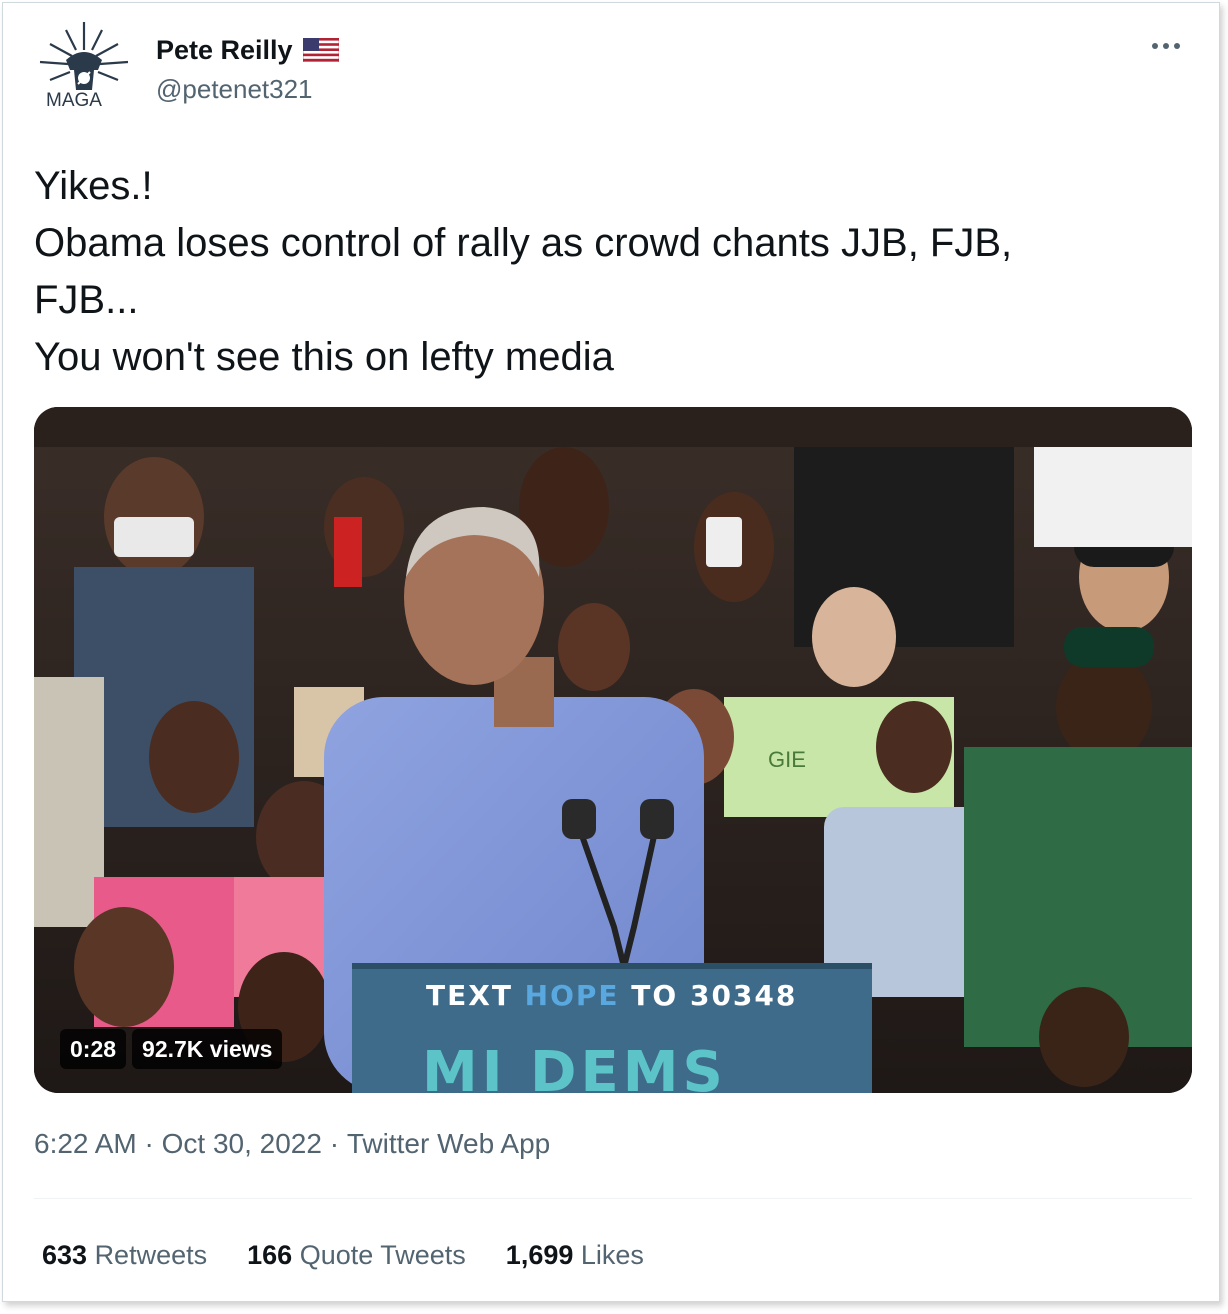 The image size is (1228, 1314). What do you see at coordinates (234, 89) in the screenshot?
I see `author-handle: @petenet321` at bounding box center [234, 89].